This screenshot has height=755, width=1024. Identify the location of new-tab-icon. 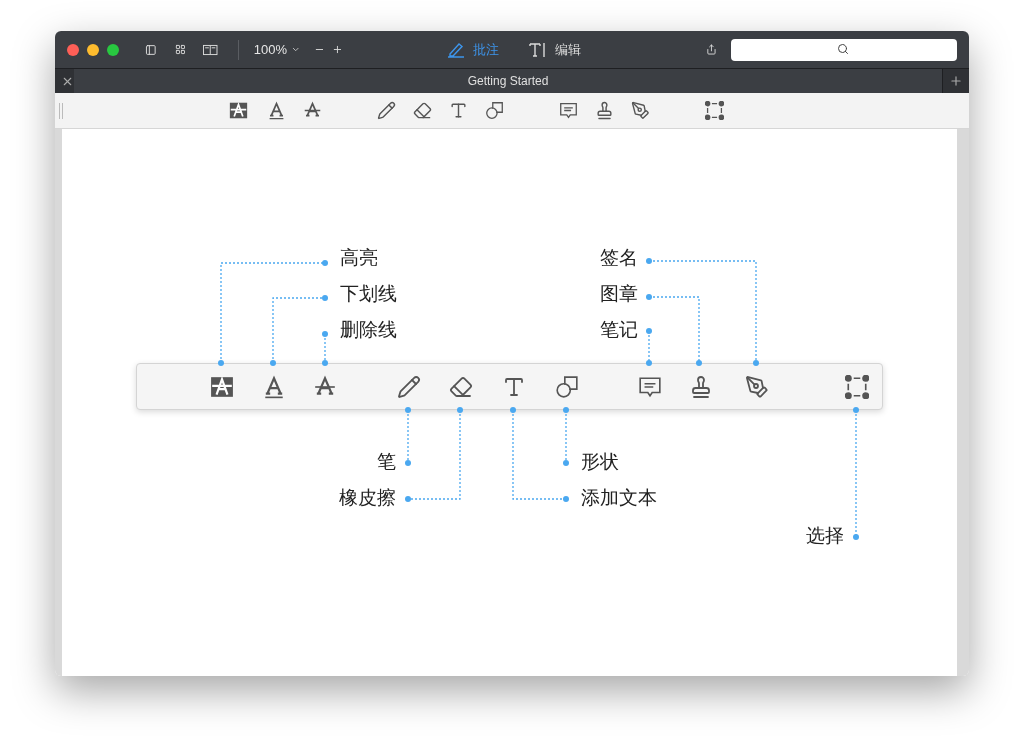
(956, 81).